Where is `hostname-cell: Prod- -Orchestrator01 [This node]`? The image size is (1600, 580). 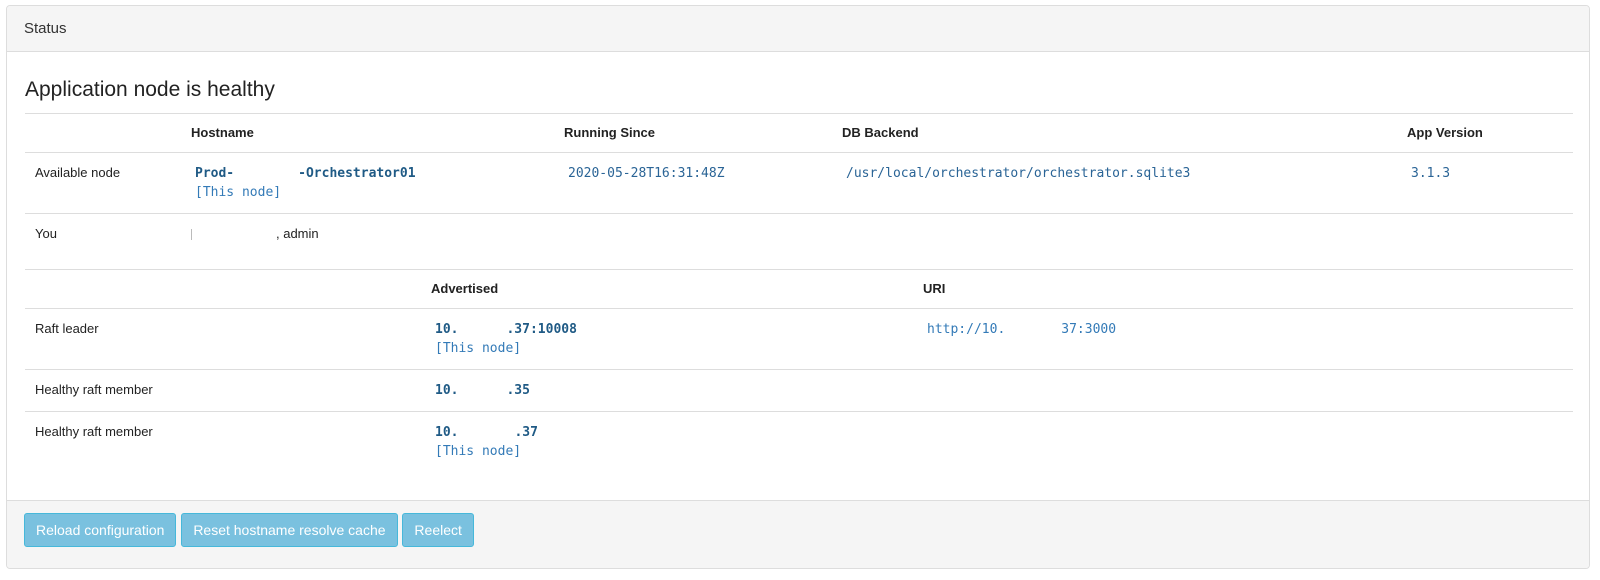 hostname-cell: Prod- -Orchestrator01 [This node] is located at coordinates (367, 183).